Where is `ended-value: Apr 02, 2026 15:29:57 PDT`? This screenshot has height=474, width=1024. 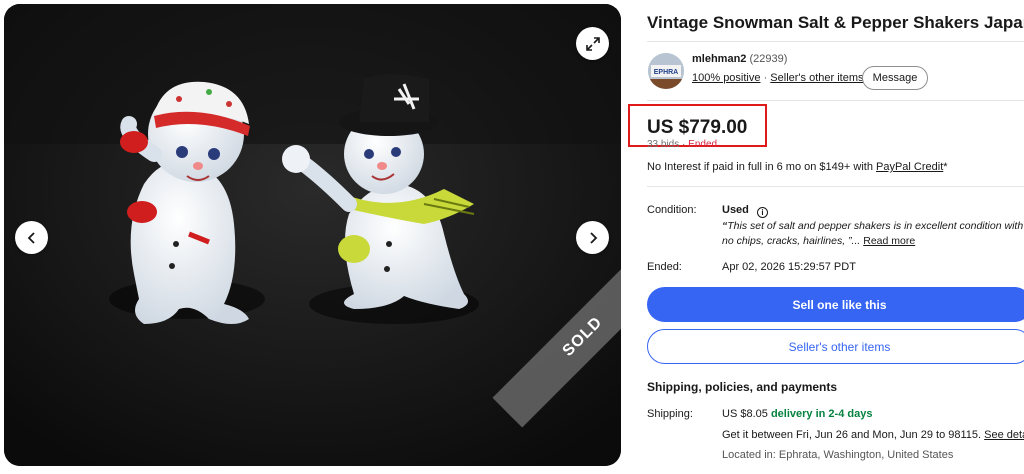 ended-value: Apr 02, 2026 15:29:57 PDT is located at coordinates (789, 267).